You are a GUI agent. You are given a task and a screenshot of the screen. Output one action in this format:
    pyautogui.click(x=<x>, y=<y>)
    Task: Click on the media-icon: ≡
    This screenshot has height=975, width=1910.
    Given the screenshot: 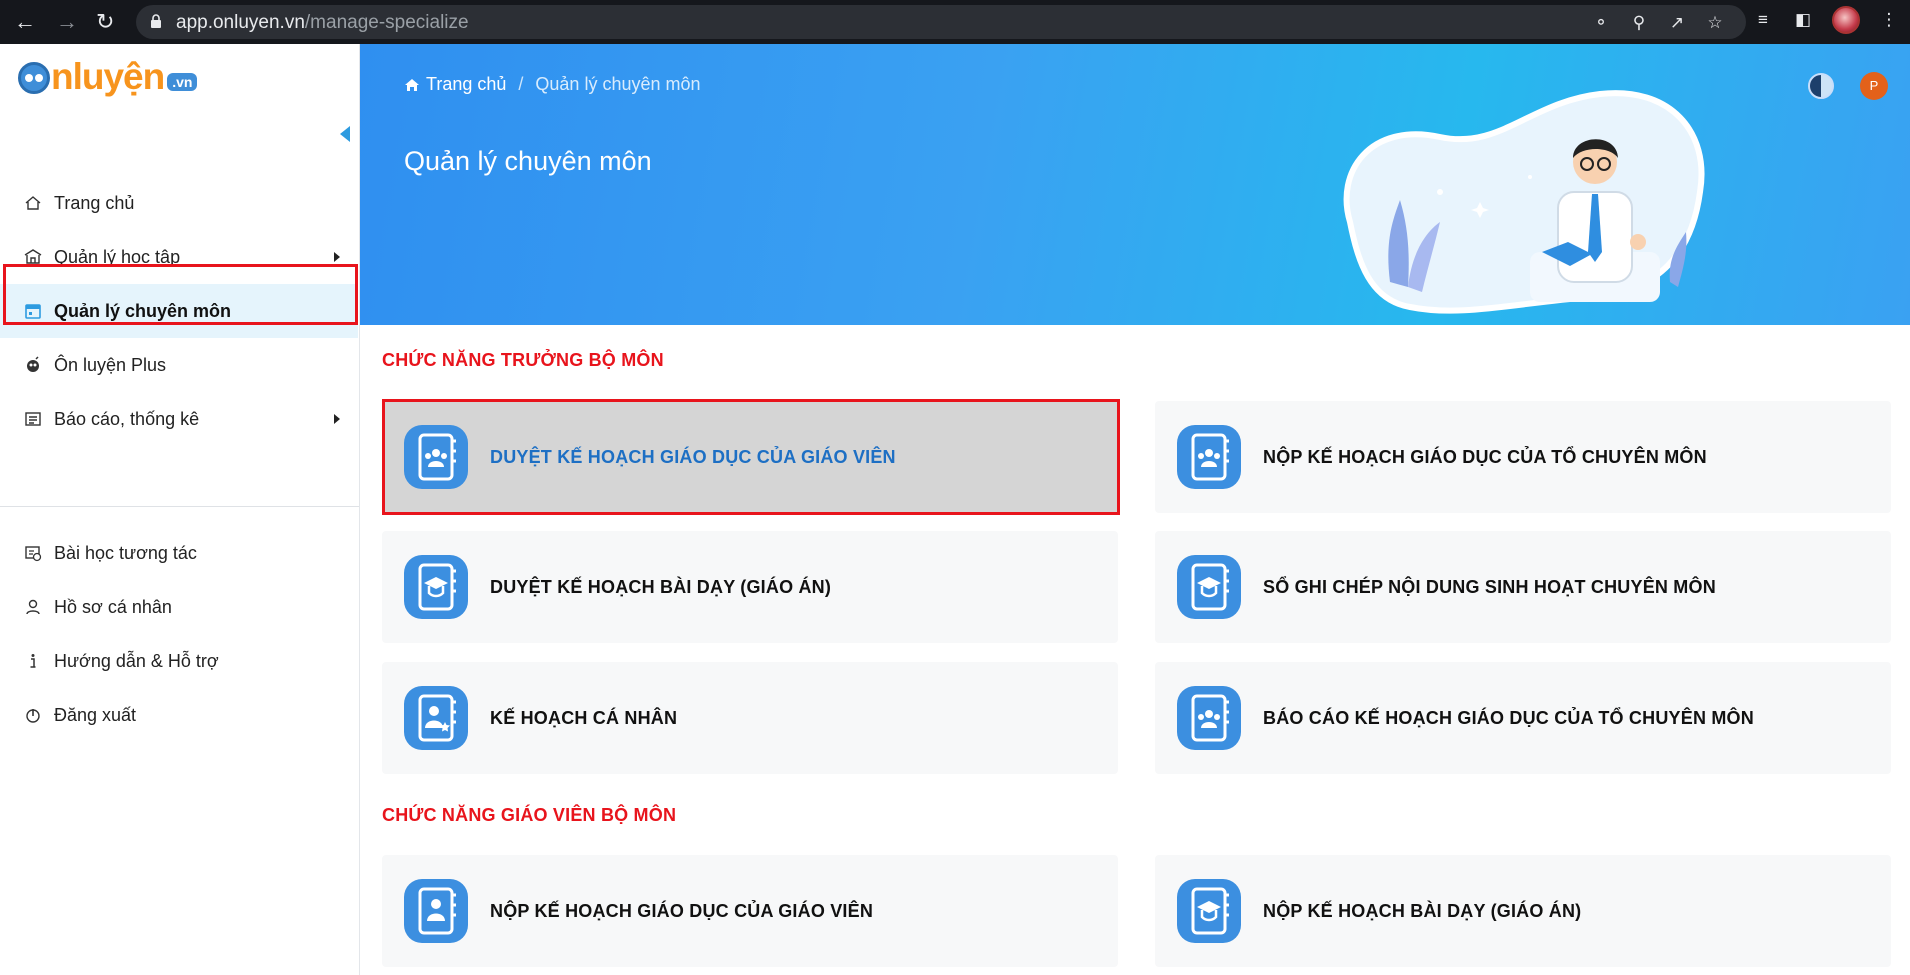 What is the action you would take?
    pyautogui.click(x=1763, y=20)
    